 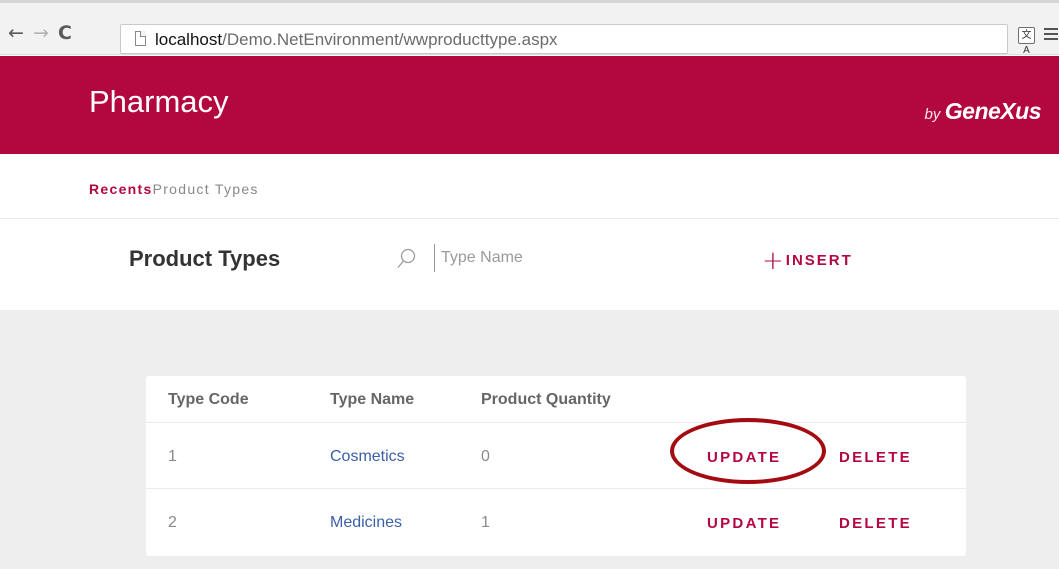 What do you see at coordinates (189, 39) in the screenshot?
I see `url-host: localhost` at bounding box center [189, 39].